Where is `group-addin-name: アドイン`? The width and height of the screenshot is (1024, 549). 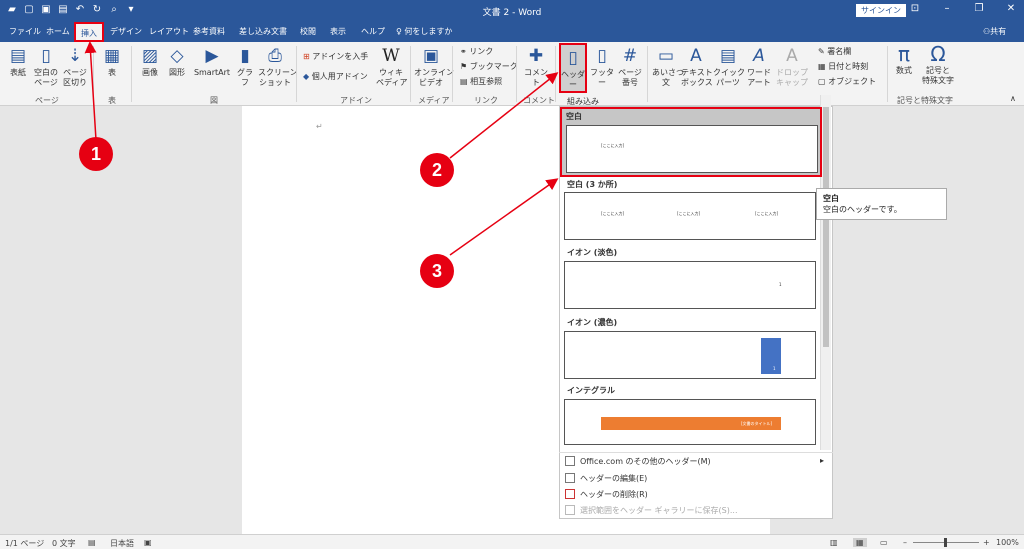
group-addin-name: アドイン is located at coordinates (356, 100).